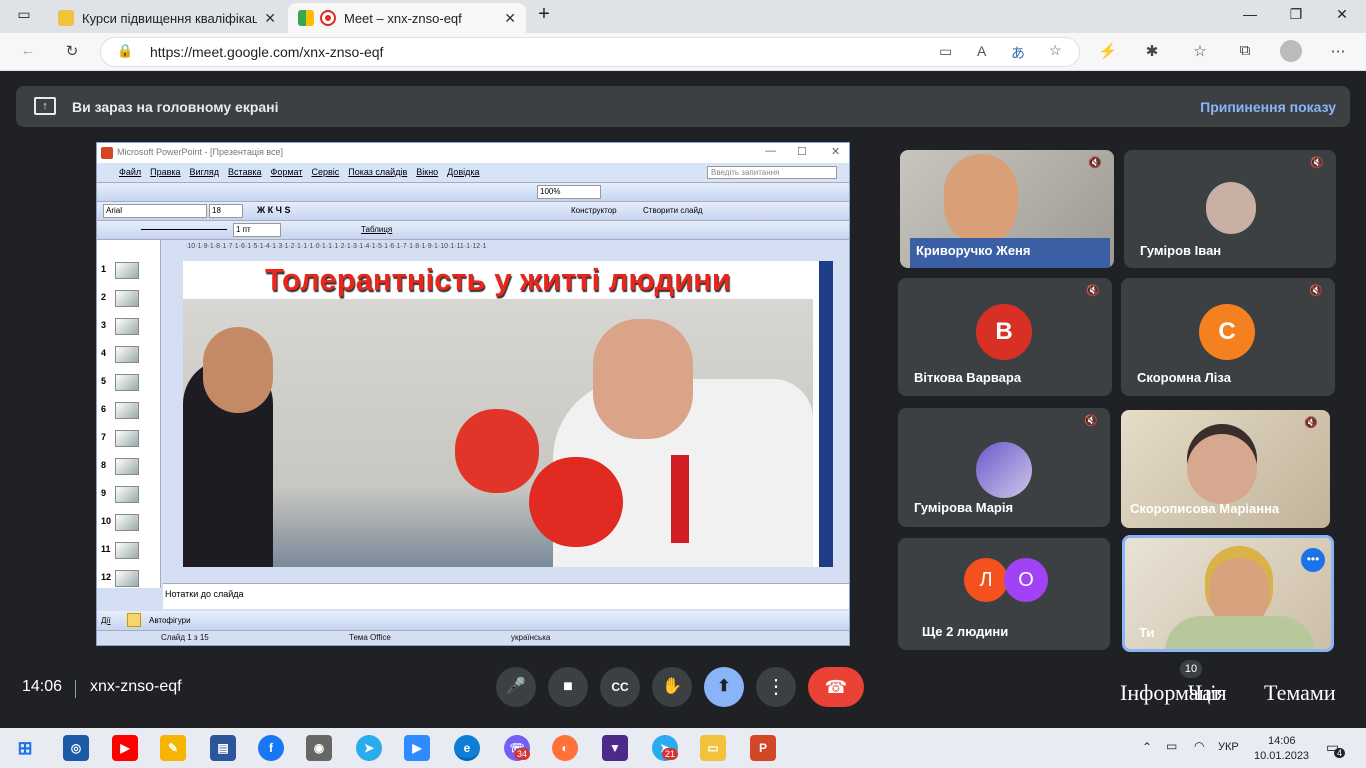 The width and height of the screenshot is (1366, 768). I want to click on hang-up-icon: ☎, so click(836, 687).